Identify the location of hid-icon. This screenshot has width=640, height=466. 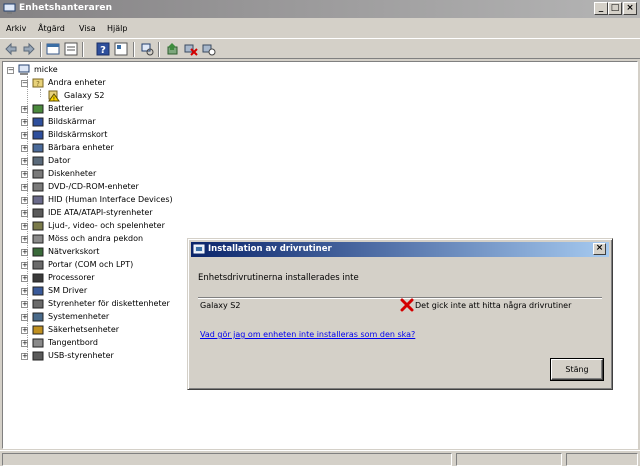
(38, 200).